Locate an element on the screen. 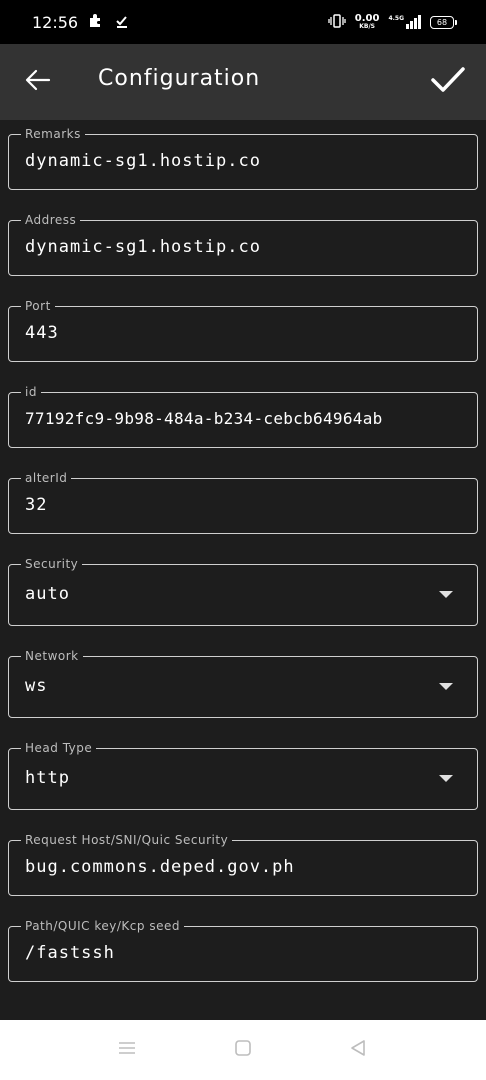  remarks-label: Remarks is located at coordinates (53, 134).